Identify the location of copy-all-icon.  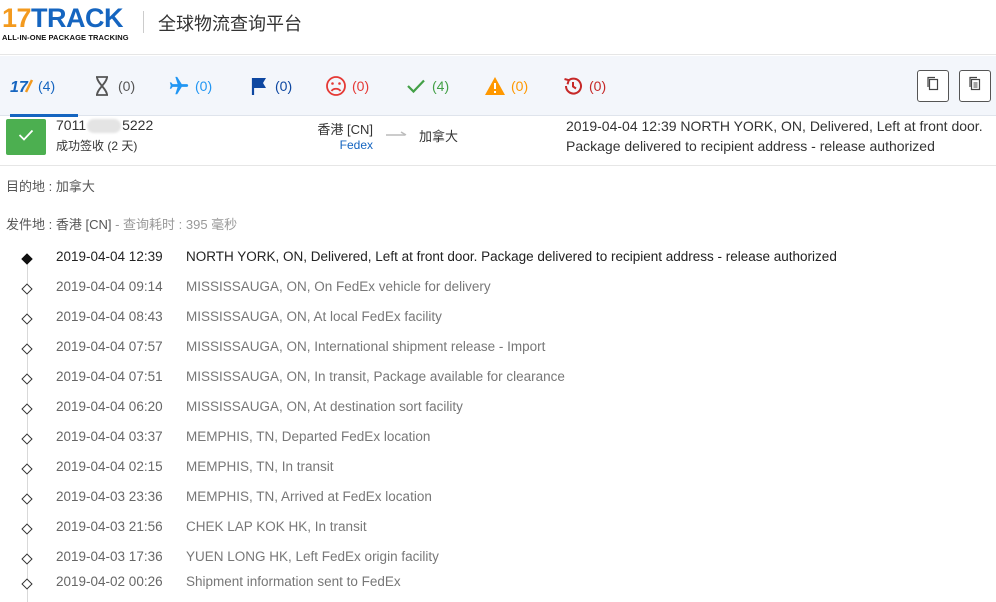
(975, 86).